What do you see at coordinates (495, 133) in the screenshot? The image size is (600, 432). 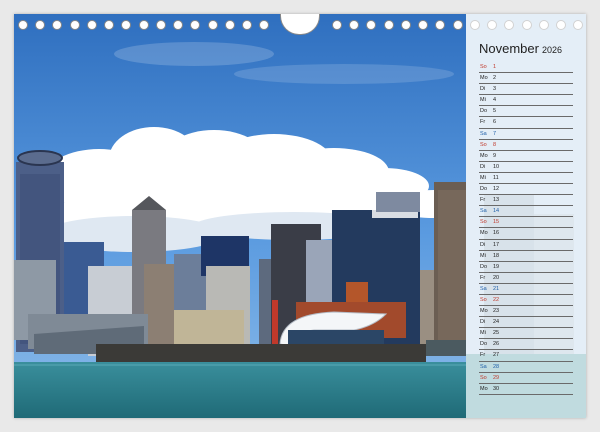 I see `day-date: 7` at bounding box center [495, 133].